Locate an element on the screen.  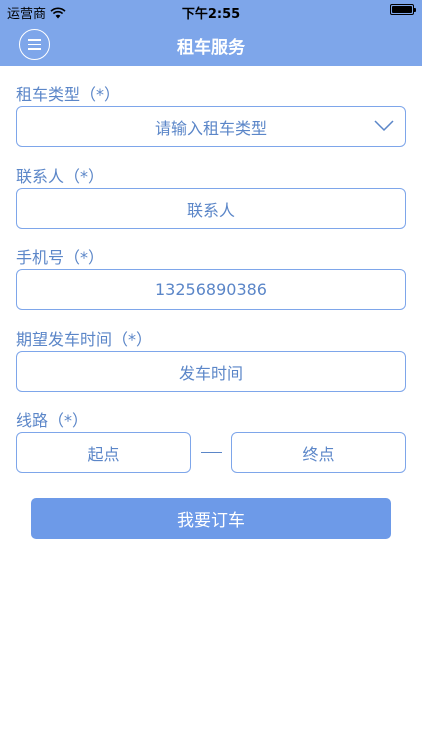
phone-value: 13256890386 is located at coordinates (211, 289).